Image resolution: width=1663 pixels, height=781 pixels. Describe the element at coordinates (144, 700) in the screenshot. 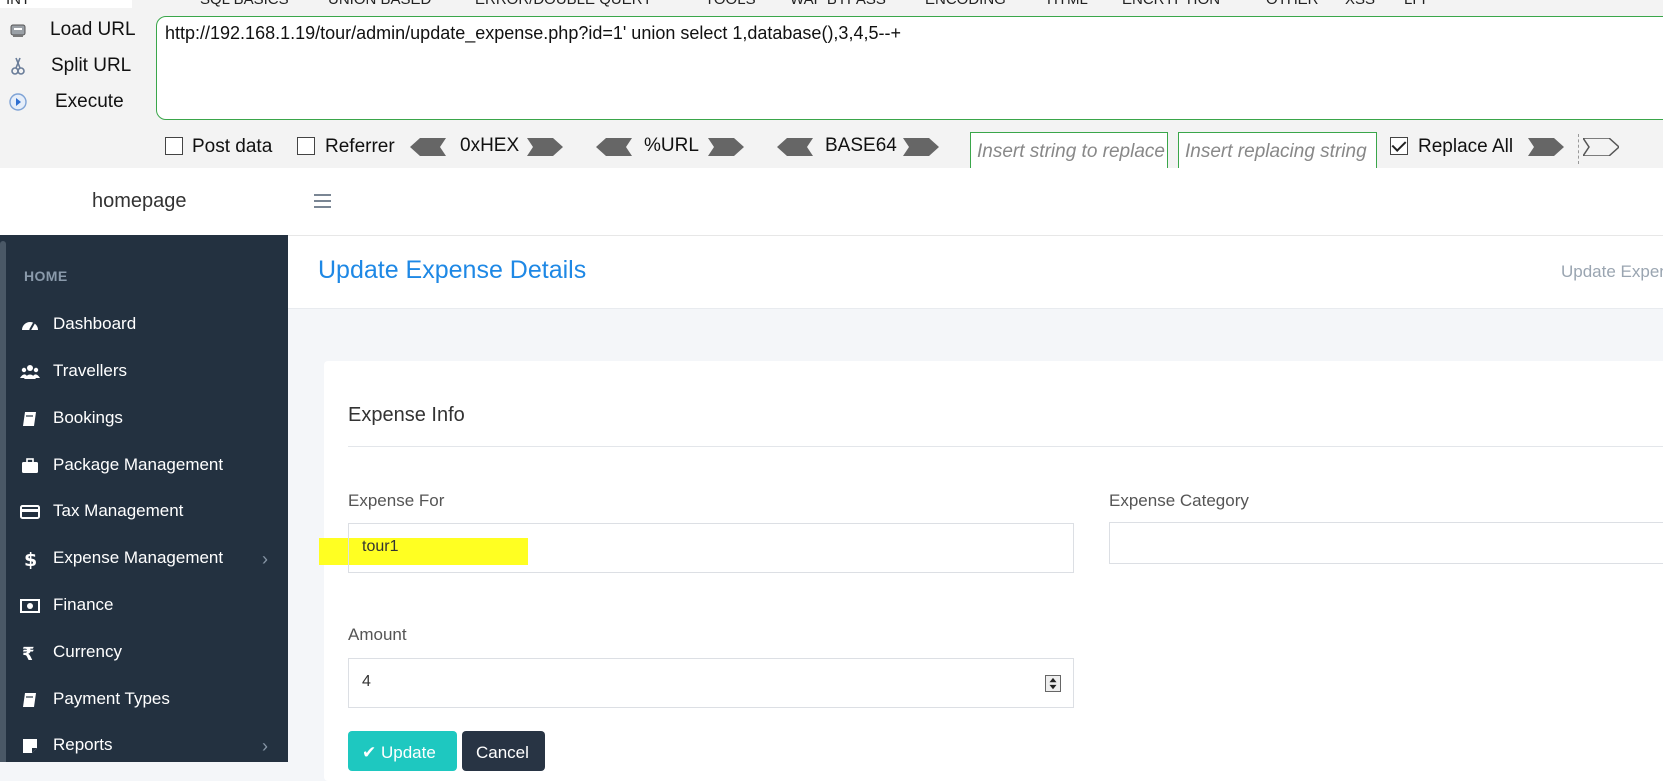

I see `sidebar-item-payment-types: Payment Types` at that location.